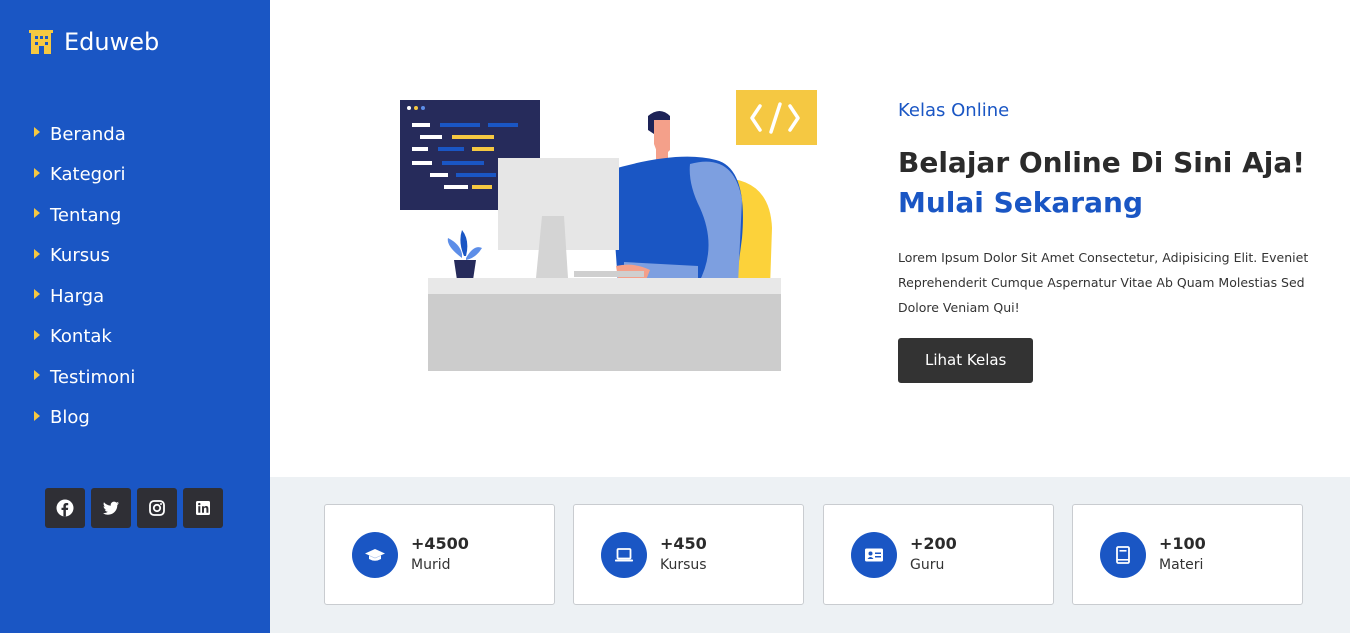 Image resolution: width=1350 pixels, height=633 pixels. What do you see at coordinates (954, 110) in the screenshot?
I see `hero-kicker: Kelas Online` at bounding box center [954, 110].